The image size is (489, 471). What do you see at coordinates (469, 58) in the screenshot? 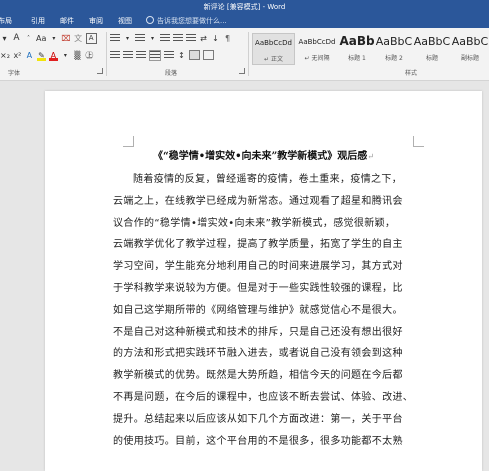
I see `style-subtitle-name: 副标题` at bounding box center [469, 58].